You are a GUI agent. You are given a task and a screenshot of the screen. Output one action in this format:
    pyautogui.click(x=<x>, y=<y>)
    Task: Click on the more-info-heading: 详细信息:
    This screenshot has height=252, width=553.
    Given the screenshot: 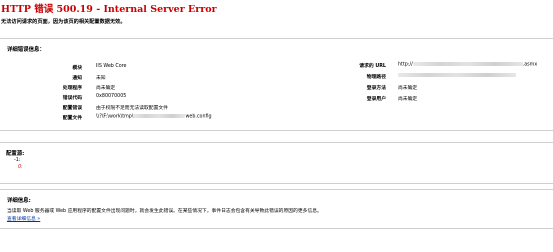 What is the action you would take?
    pyautogui.click(x=19, y=201)
    